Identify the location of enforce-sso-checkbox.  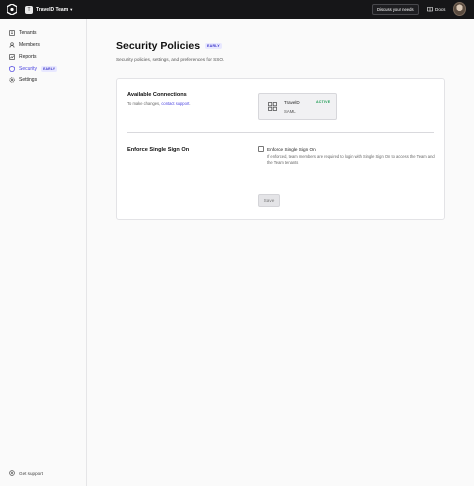
(261, 149).